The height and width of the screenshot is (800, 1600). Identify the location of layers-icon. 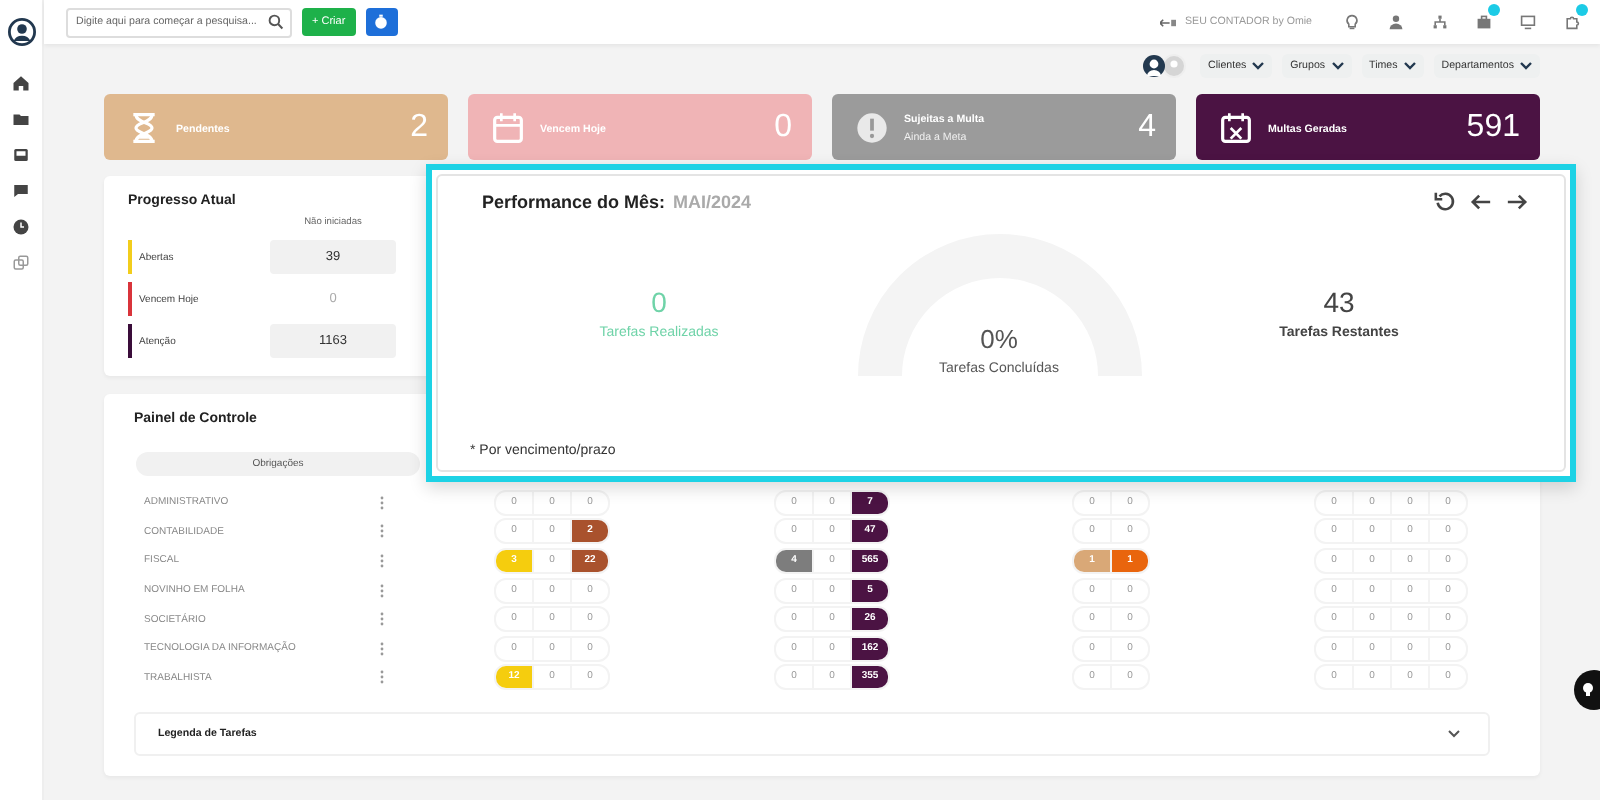
(21, 263).